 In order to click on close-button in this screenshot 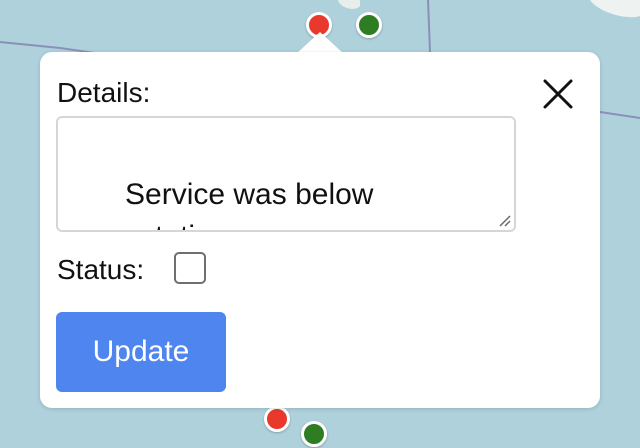, I will do `click(558, 94)`.